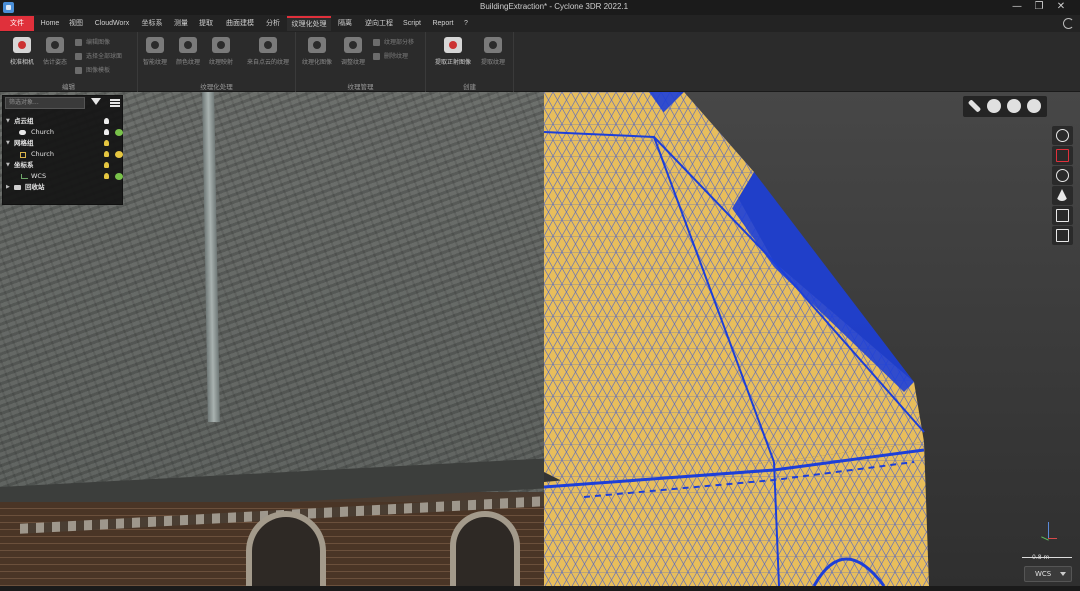 The width and height of the screenshot is (1080, 591). Describe the element at coordinates (1062, 175) in the screenshot. I see `person-view-button` at that location.